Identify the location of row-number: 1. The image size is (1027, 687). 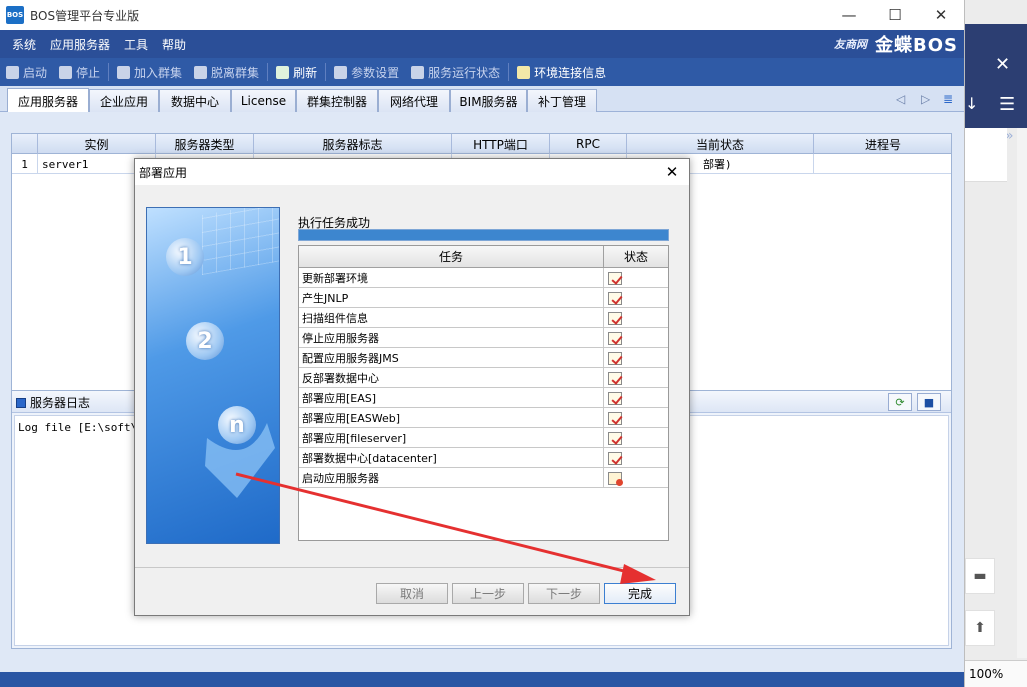
(25, 164).